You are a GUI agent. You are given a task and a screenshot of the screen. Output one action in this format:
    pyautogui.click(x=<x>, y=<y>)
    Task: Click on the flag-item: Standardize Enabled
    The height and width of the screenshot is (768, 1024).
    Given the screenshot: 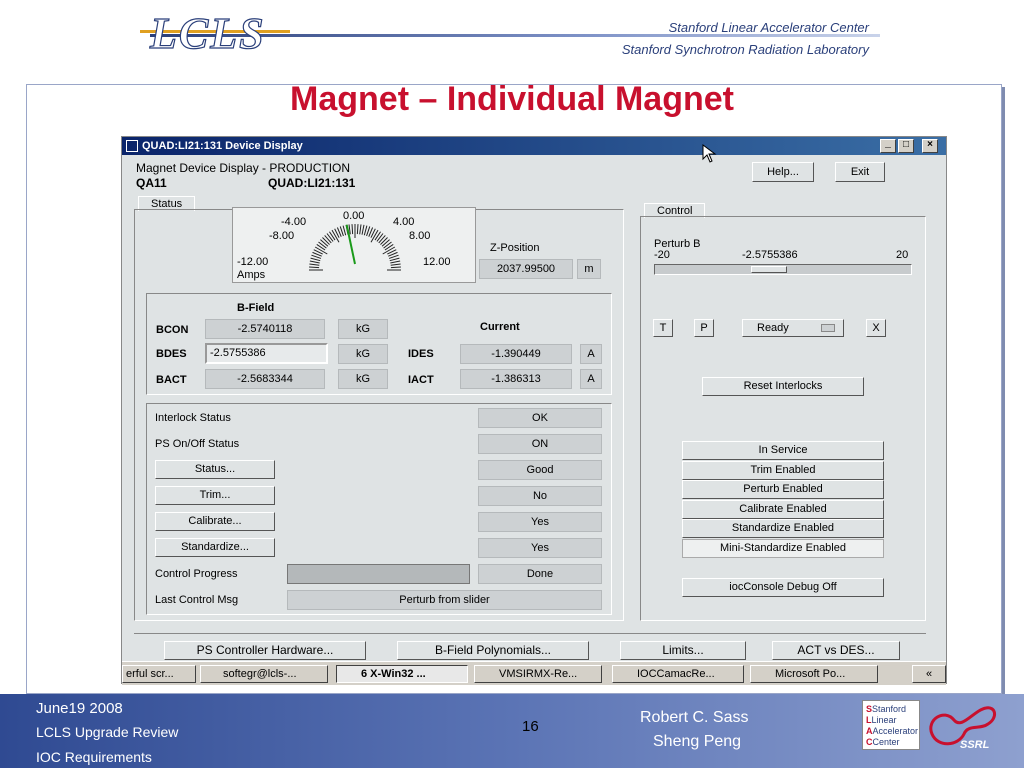 What is the action you would take?
    pyautogui.click(x=783, y=529)
    